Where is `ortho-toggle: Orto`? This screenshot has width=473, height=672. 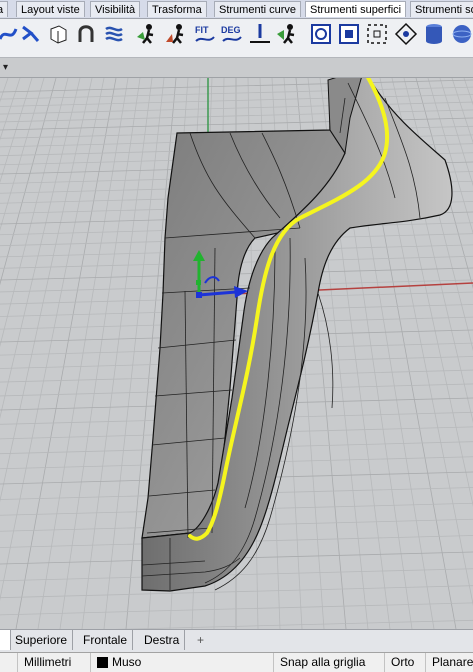
ortho-toggle: Orto is located at coordinates (404, 662).